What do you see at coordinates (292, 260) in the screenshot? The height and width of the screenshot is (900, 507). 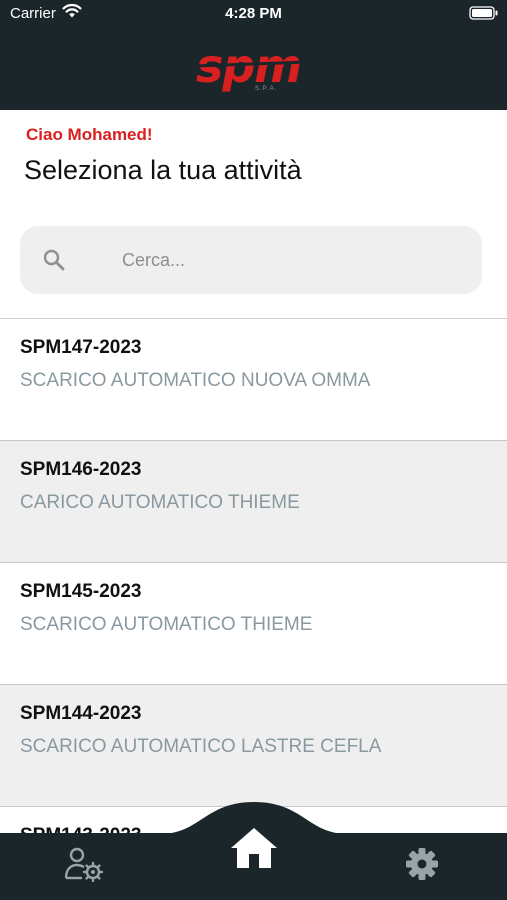 I see `search-input` at bounding box center [292, 260].